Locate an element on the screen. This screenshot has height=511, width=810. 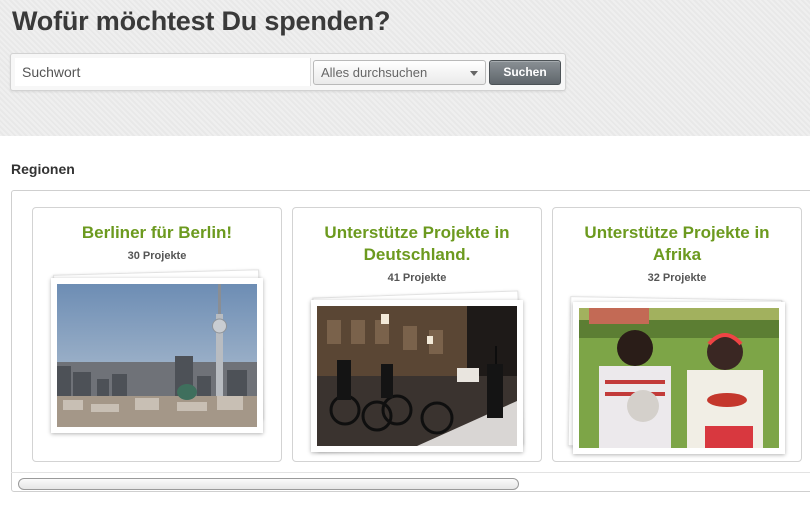
chevron-down-icon is located at coordinates (474, 73).